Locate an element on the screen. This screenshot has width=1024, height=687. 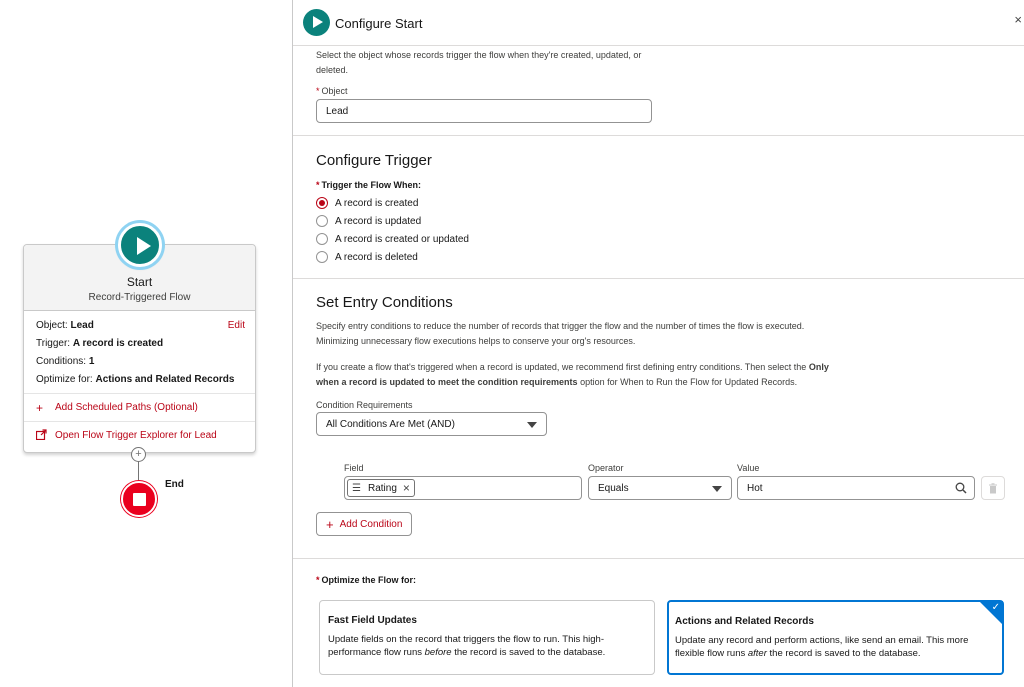
radio-record-created-or-updated: A record is created or updated is located at coordinates (392, 239).